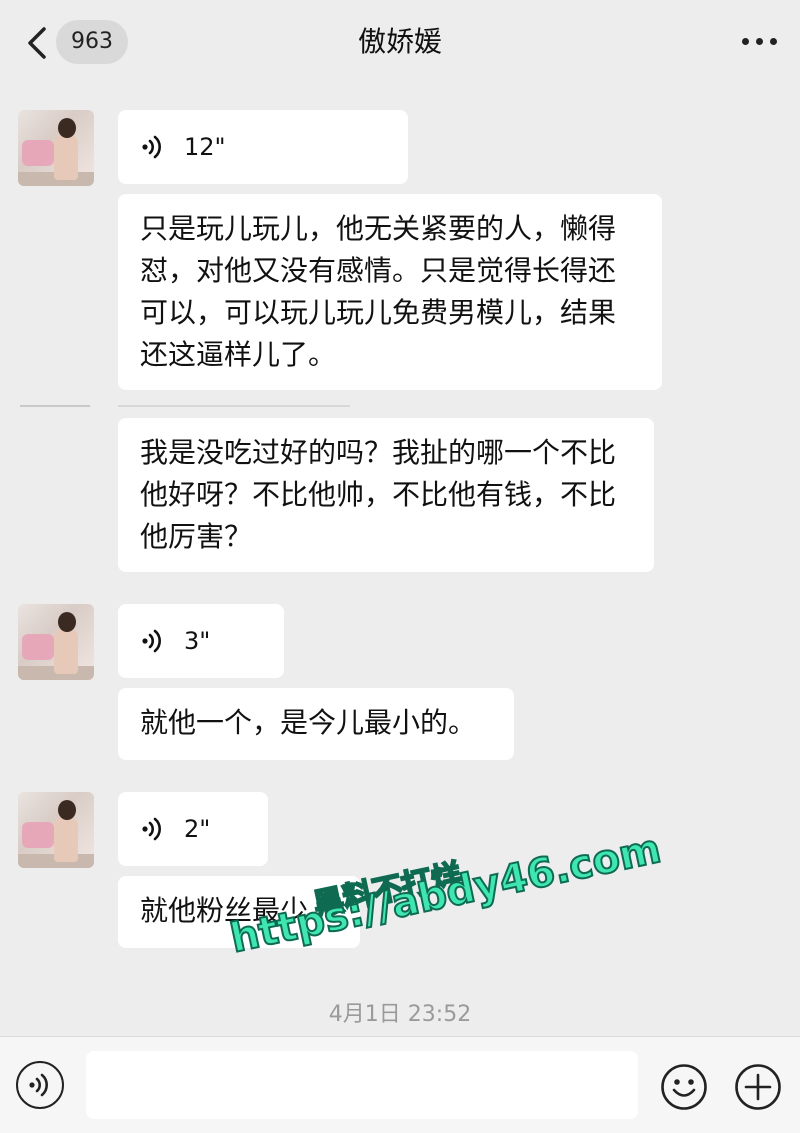 Image resolution: width=800 pixels, height=1133 pixels. I want to click on message-bubble: 就他一个，是今儿最小的。, so click(316, 724).